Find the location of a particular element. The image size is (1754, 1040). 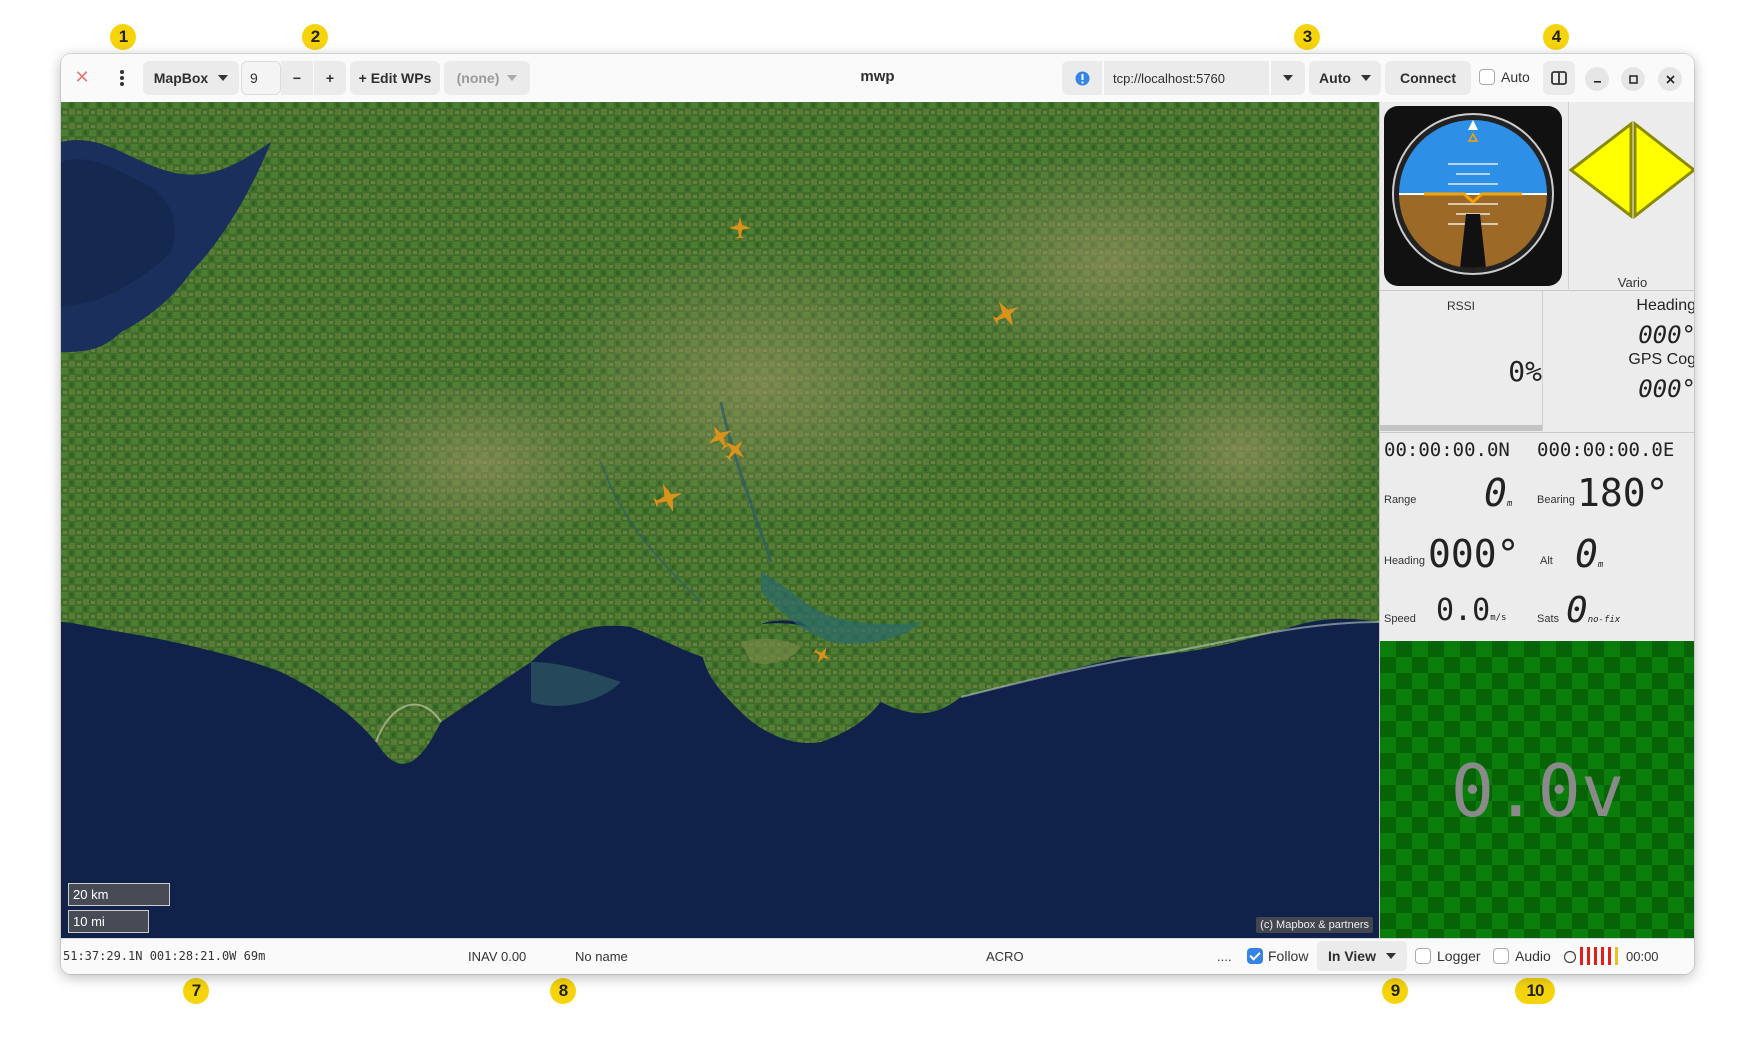

connect-button: Connect is located at coordinates (1428, 78).